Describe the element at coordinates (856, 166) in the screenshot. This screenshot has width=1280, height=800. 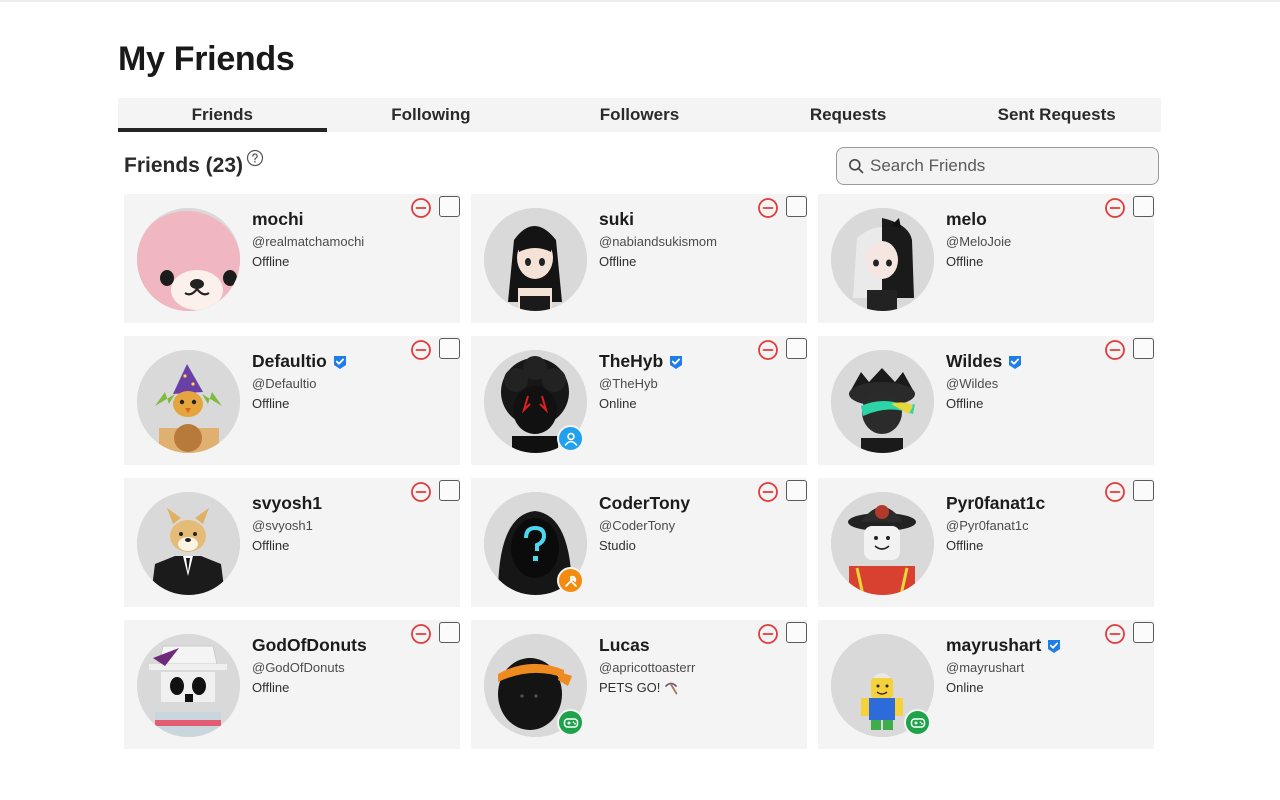
I see `search-icon` at that location.